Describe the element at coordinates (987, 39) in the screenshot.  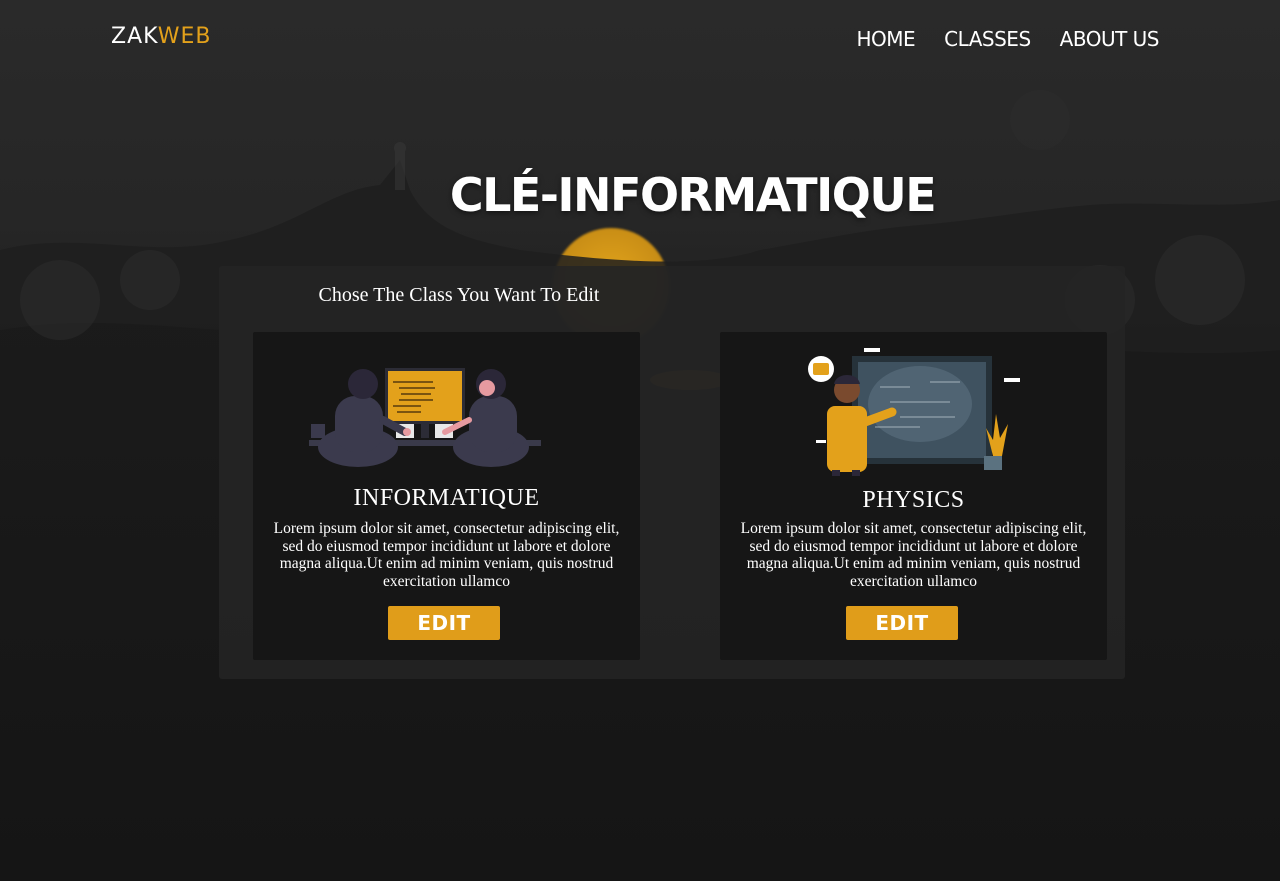
I see `nav-classes-link: CLASSES` at that location.